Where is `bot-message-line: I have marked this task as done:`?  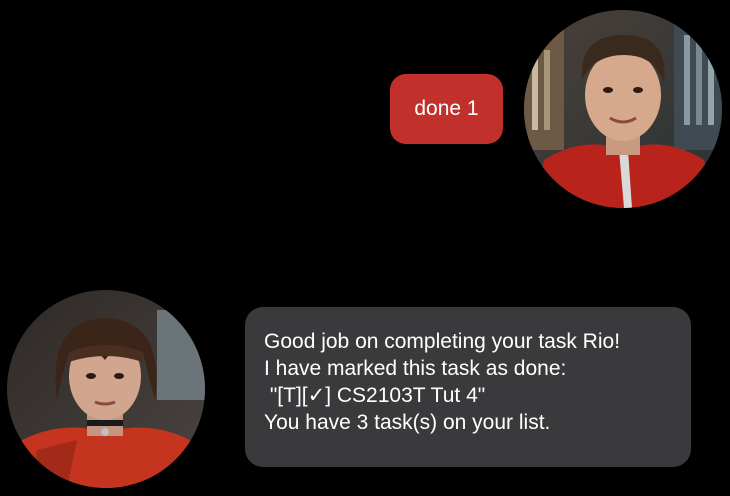
bot-message-line: I have marked this task as done: is located at coordinates (415, 368).